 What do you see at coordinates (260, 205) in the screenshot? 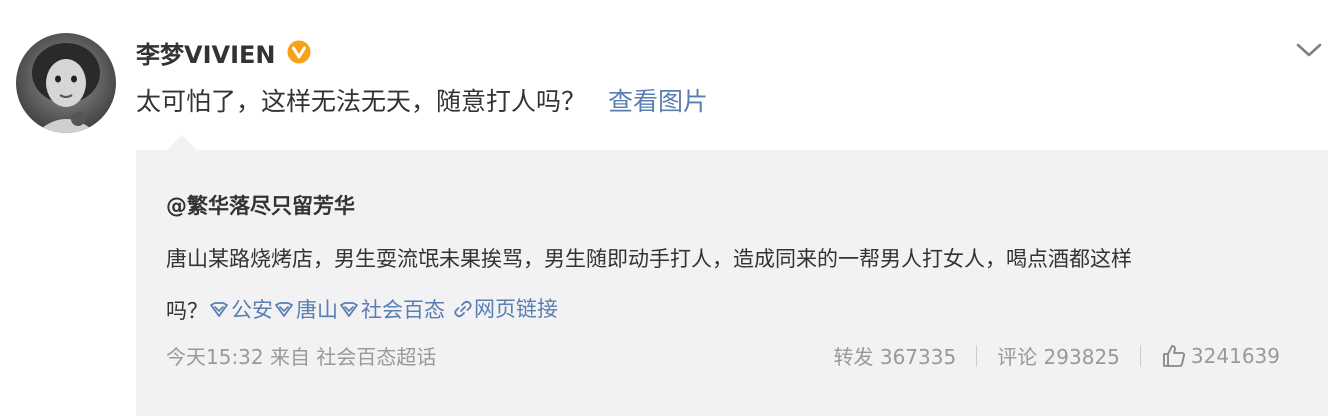
I see `repost-author: @繁华落尽只留芳华` at bounding box center [260, 205].